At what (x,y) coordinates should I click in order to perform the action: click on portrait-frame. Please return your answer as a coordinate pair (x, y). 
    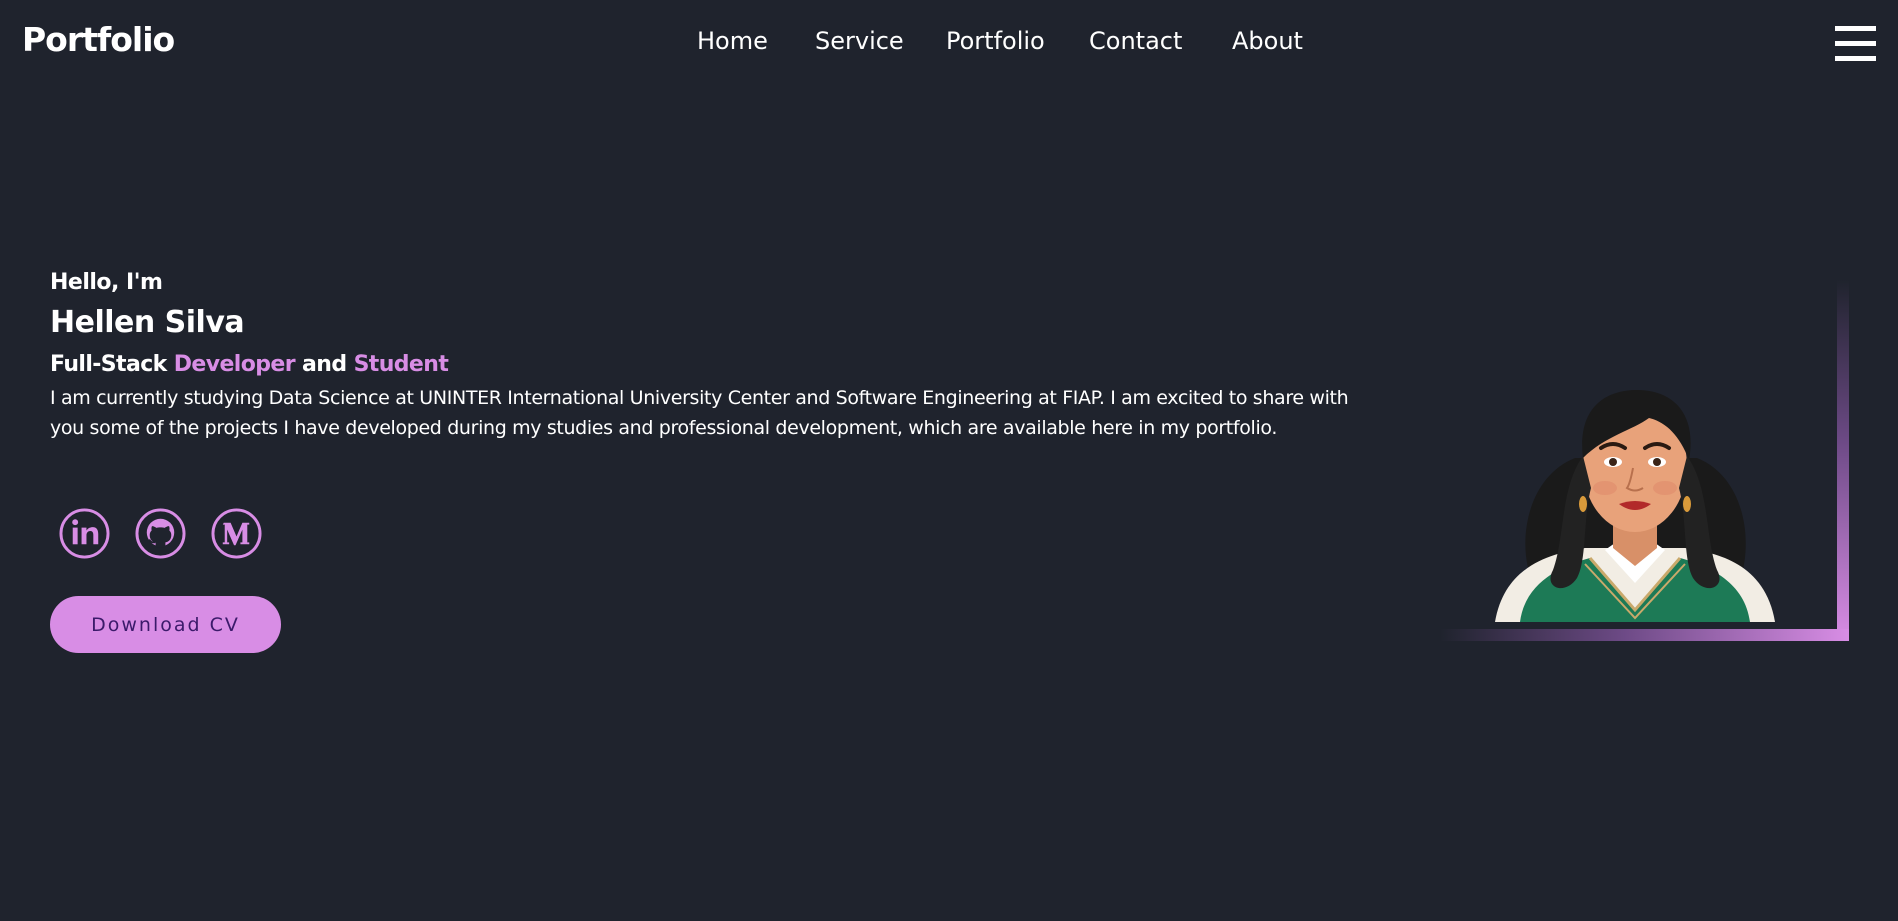
    Looking at the image, I should click on (1645, 460).